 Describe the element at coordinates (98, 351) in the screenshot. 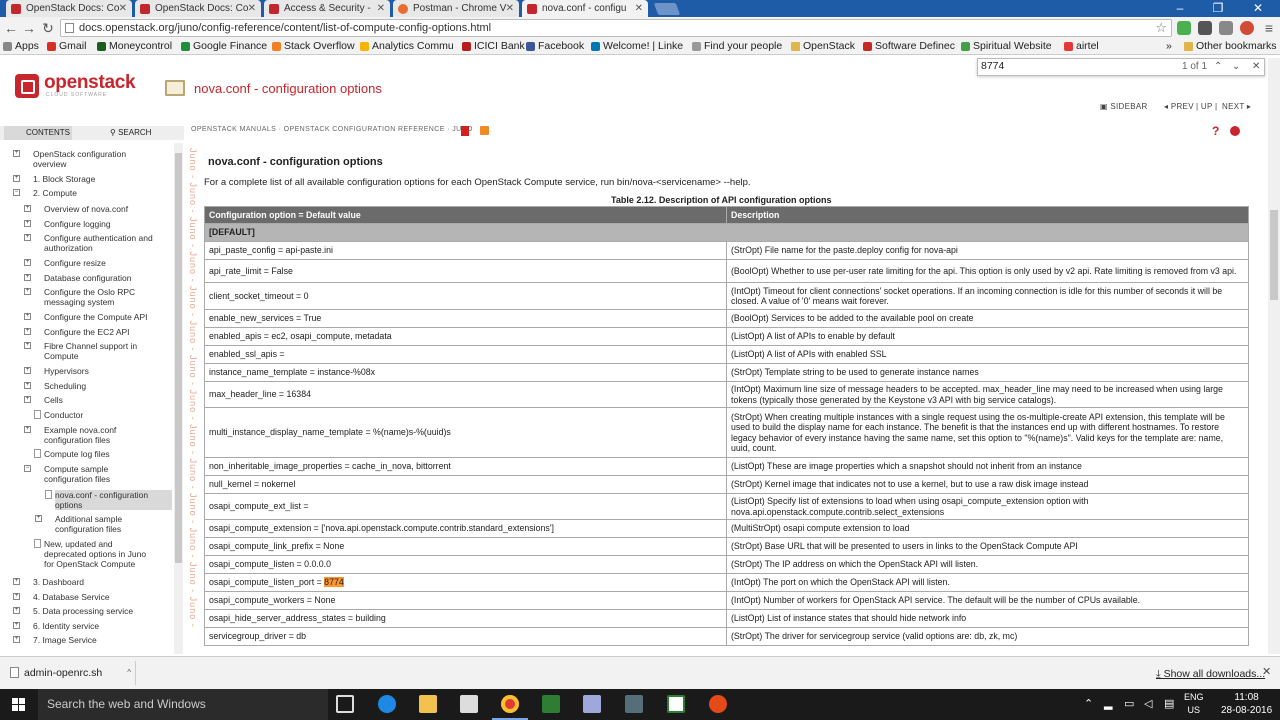

I see `sidebar-item: + Fibre Channel support in Compute` at that location.